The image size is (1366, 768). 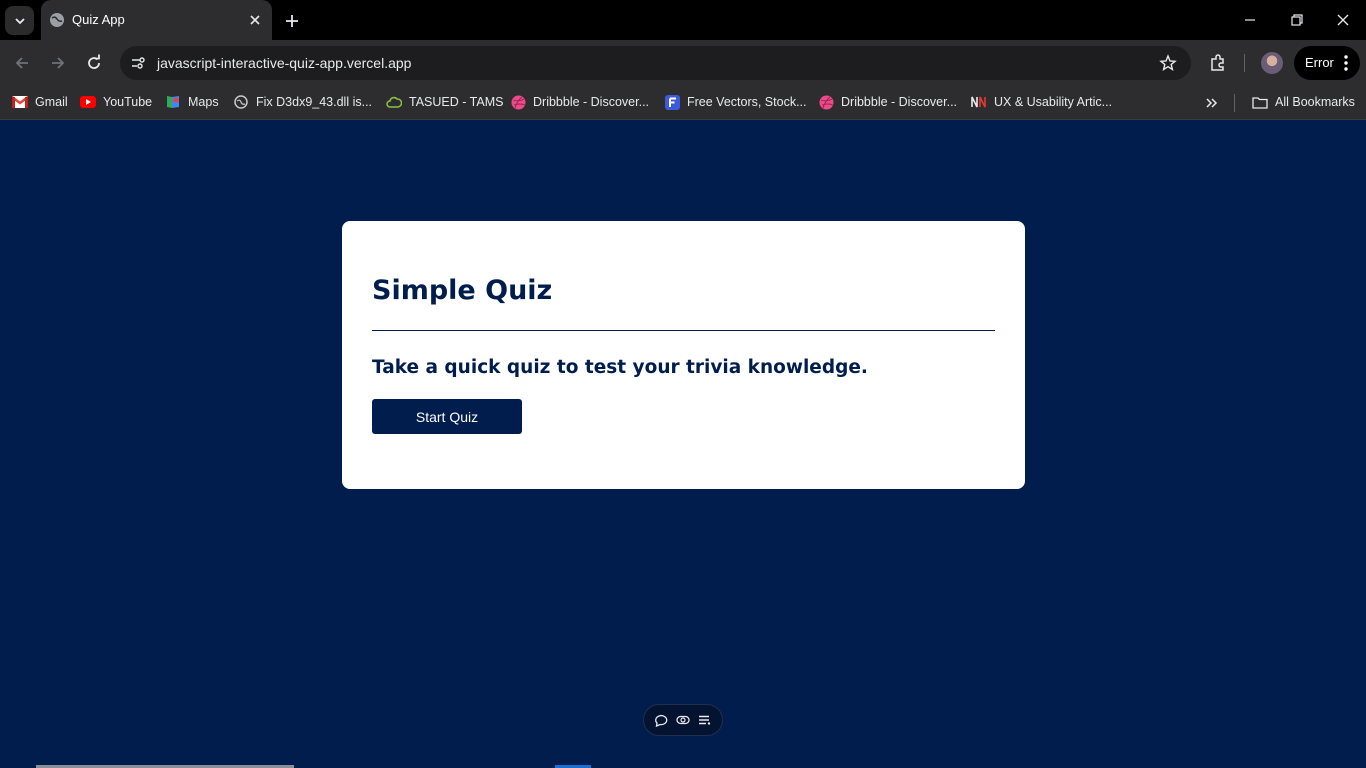 What do you see at coordinates (704, 720) in the screenshot?
I see `menu-list-icon` at bounding box center [704, 720].